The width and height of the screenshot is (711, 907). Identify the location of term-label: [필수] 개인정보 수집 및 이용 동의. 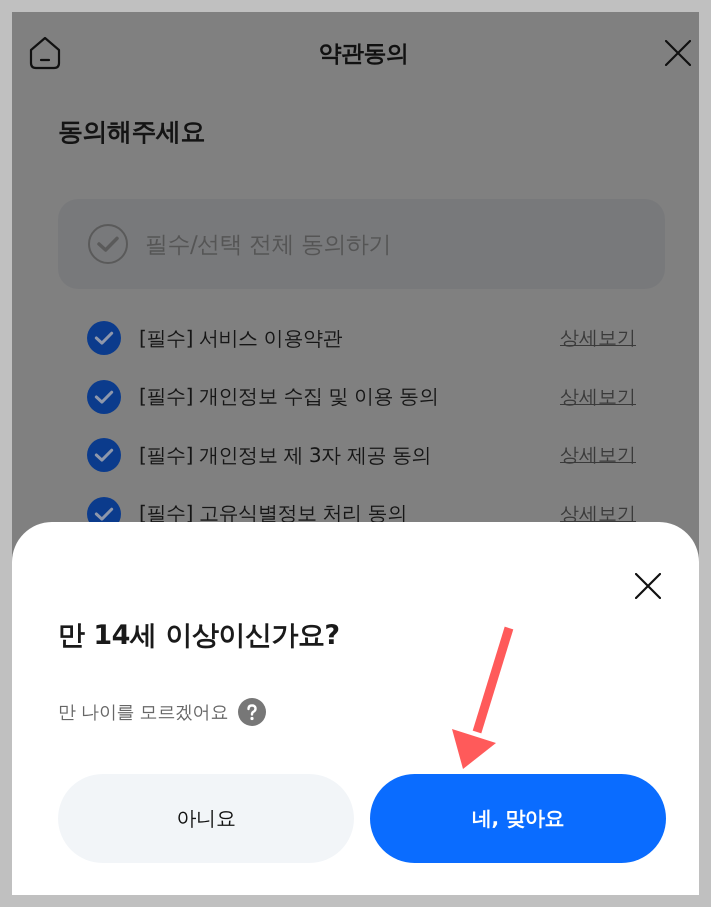
(289, 396).